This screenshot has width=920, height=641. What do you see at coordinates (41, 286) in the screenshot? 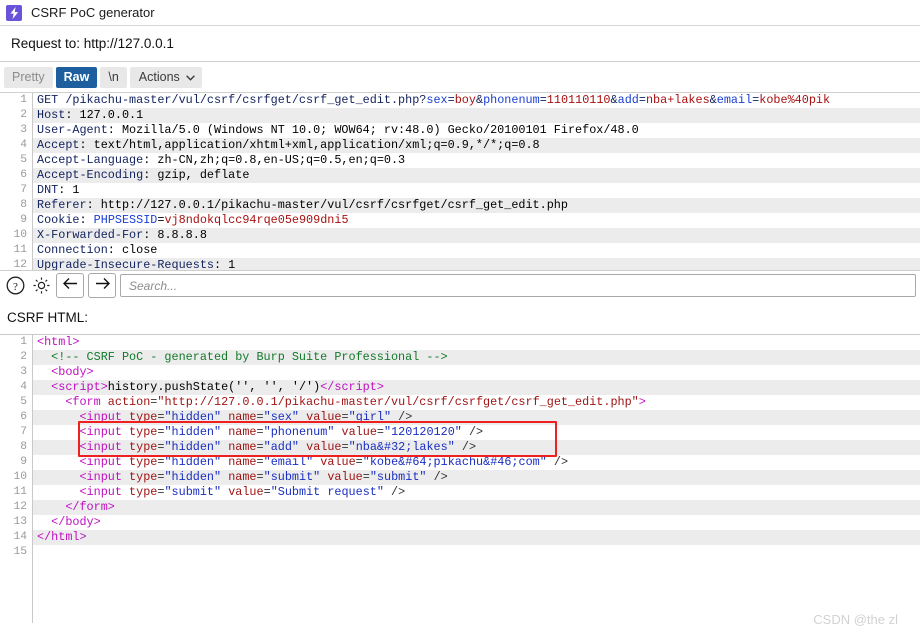
I see `gear-icon` at bounding box center [41, 286].